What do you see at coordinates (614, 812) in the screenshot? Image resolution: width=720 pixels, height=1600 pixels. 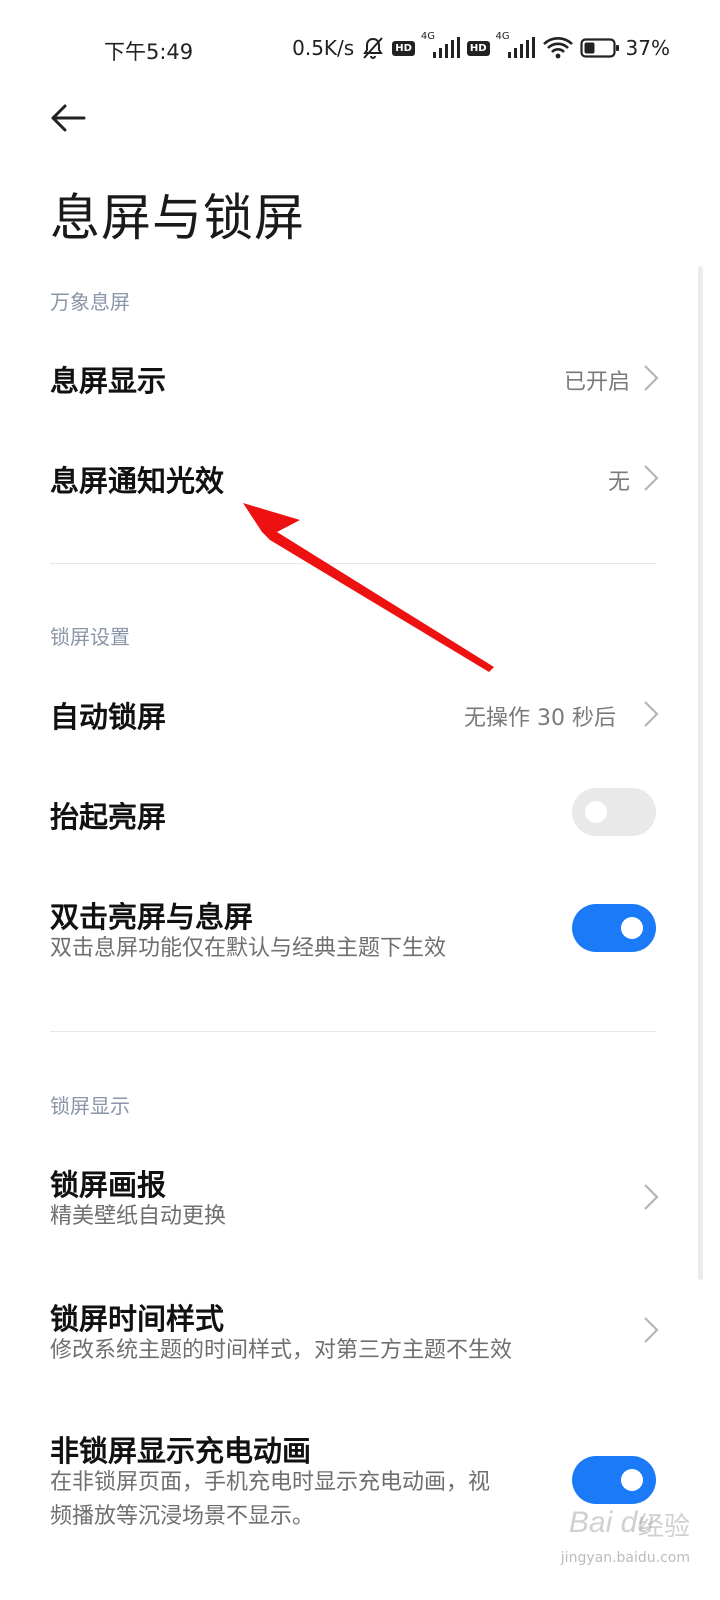 I see `raise-to-wake-toggle` at bounding box center [614, 812].